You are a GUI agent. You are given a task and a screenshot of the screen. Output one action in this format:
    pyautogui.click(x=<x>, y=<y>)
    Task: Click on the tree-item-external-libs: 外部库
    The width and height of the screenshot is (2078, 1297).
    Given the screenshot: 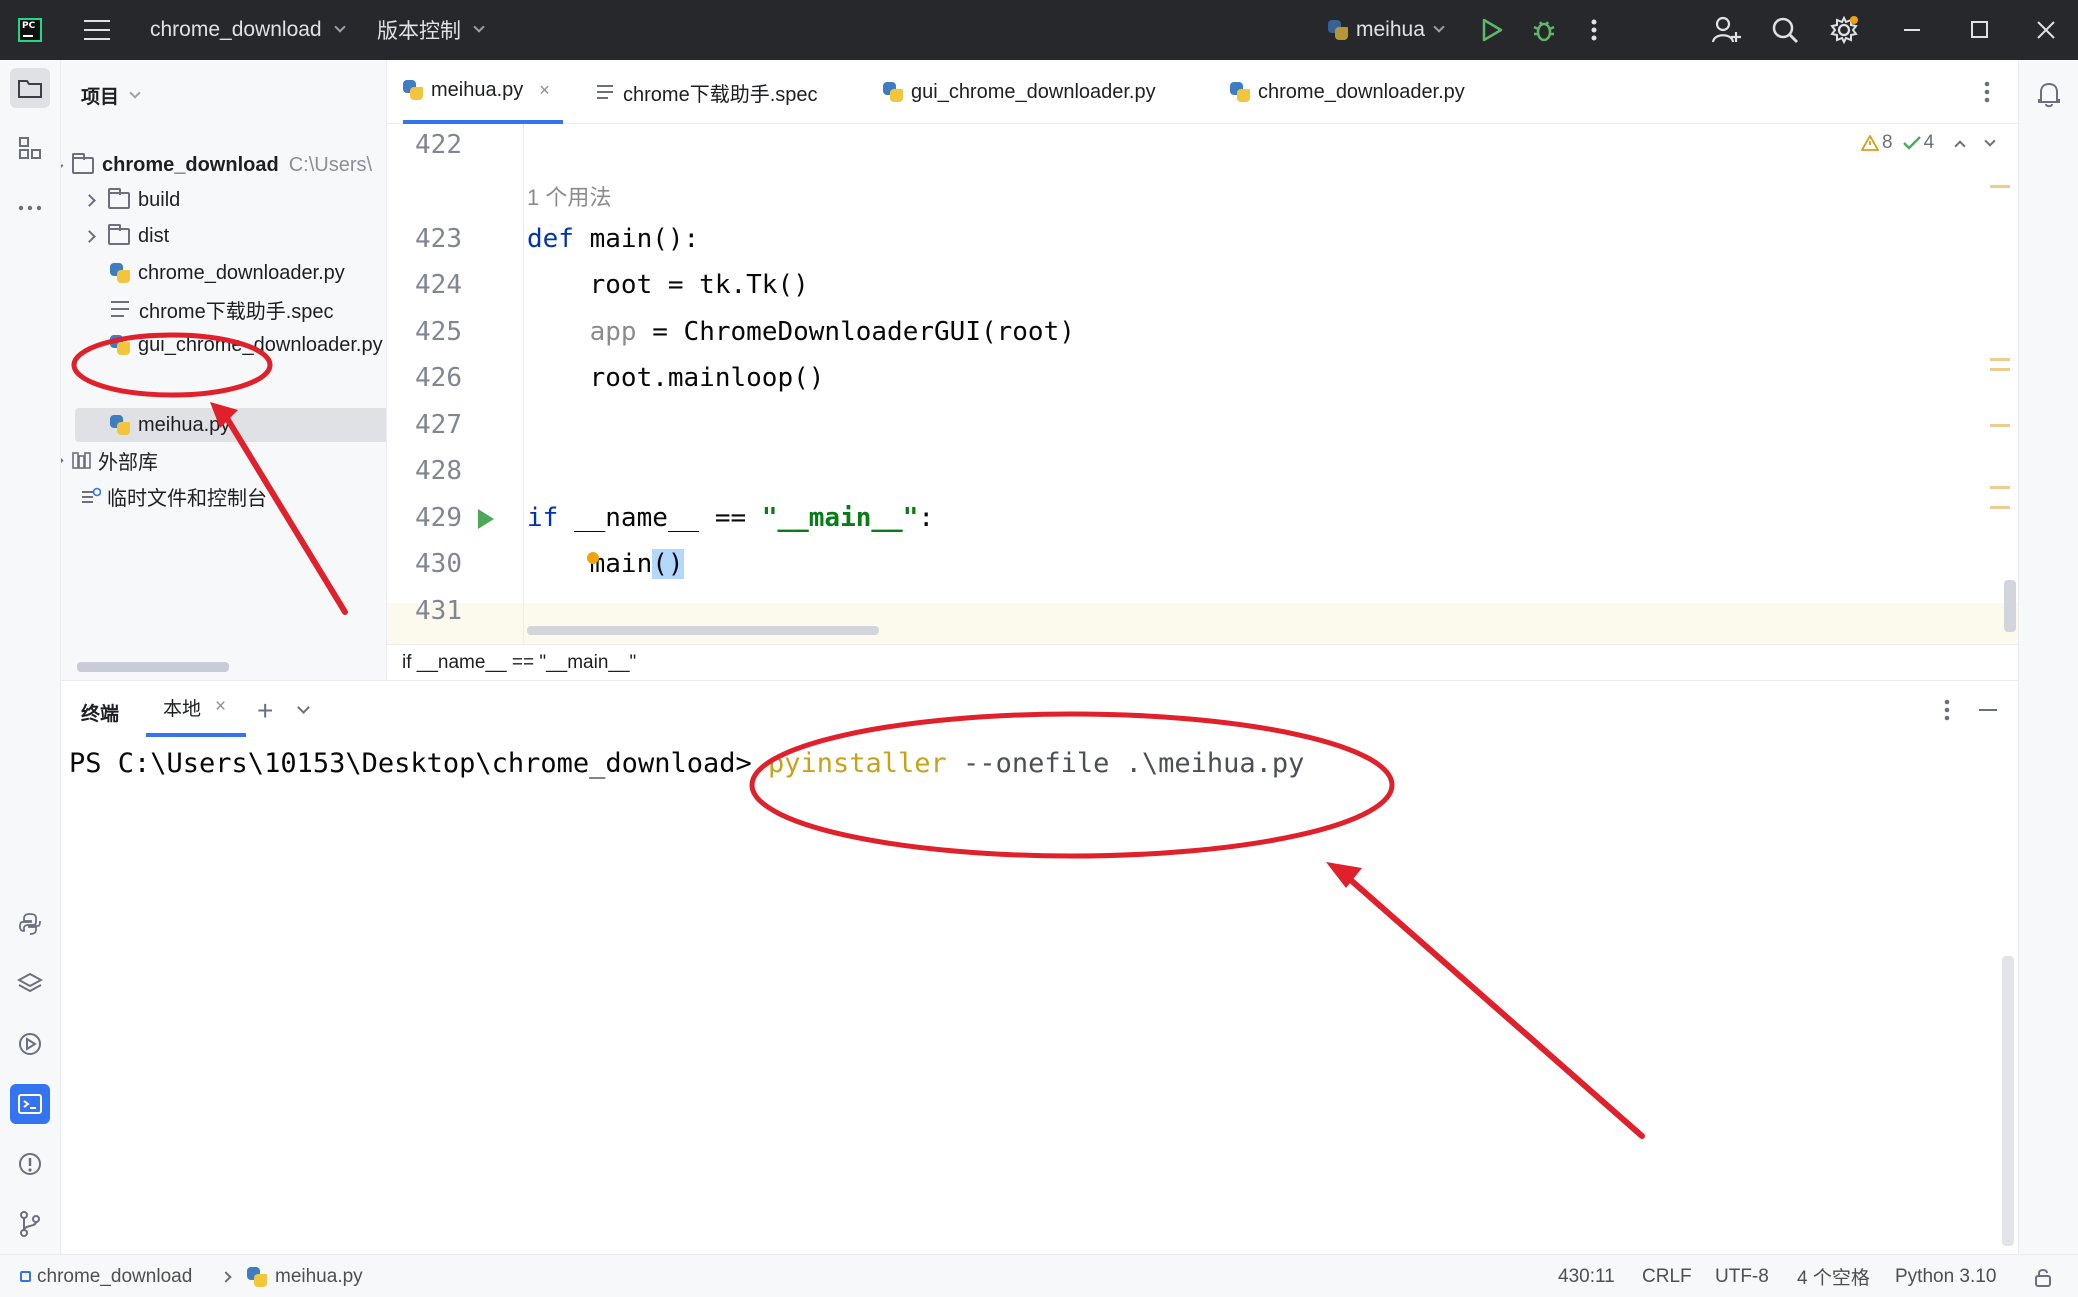 What is the action you would take?
    pyautogui.click(x=109, y=460)
    